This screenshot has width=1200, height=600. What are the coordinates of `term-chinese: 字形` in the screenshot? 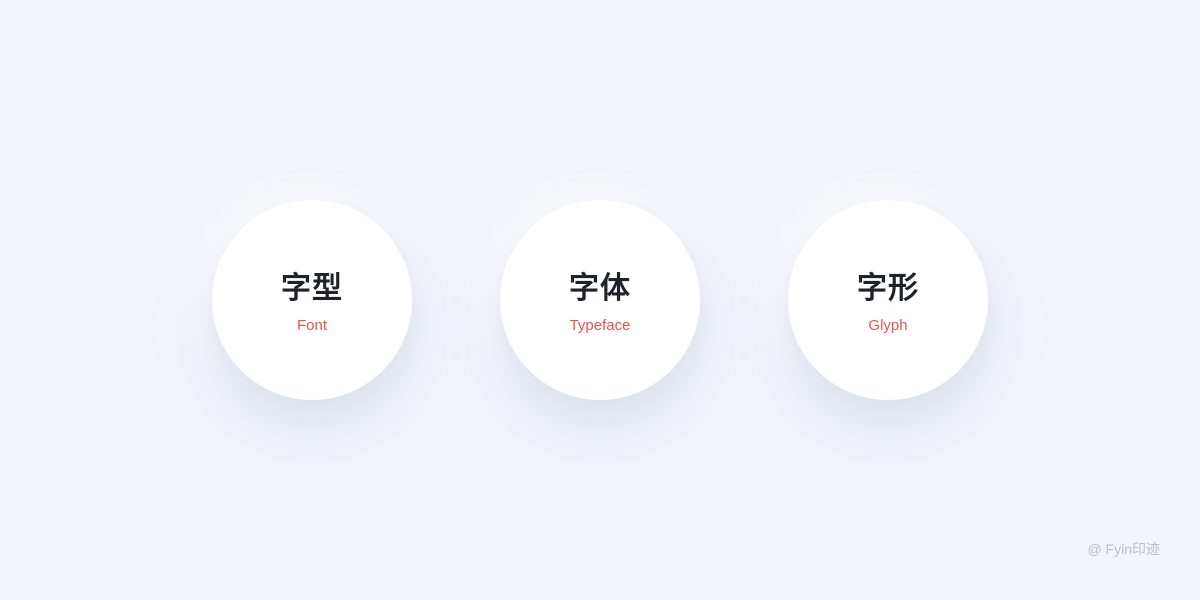 It's located at (888, 288).